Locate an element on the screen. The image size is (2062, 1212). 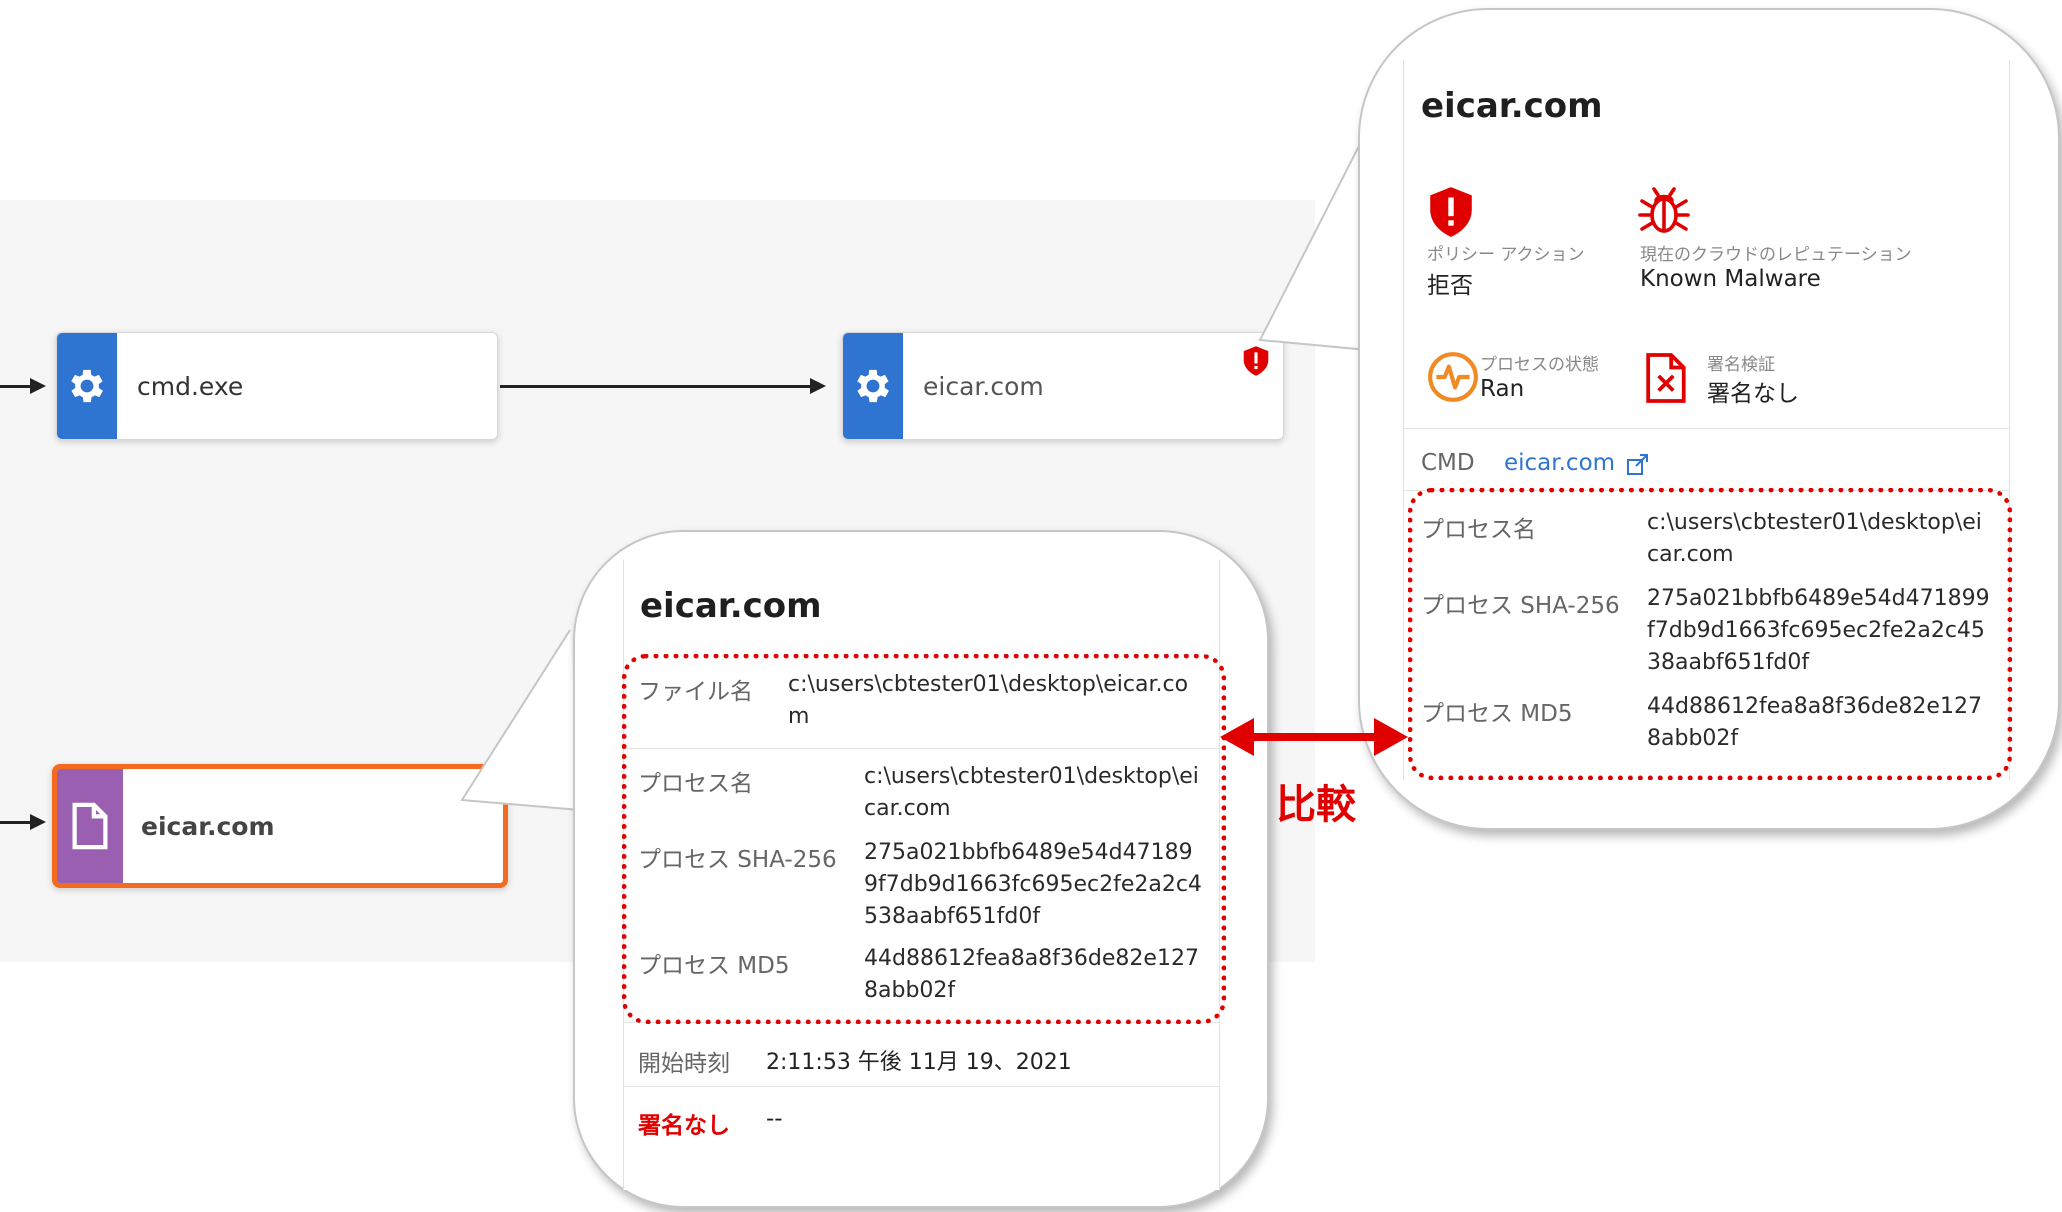
signature-label: 署名なし is located at coordinates (684, 1126).